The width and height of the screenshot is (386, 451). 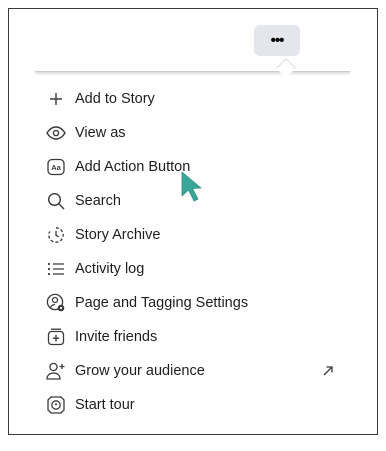 I want to click on menu-item-grow-your-audience: Grow your audience, so click(x=192, y=371).